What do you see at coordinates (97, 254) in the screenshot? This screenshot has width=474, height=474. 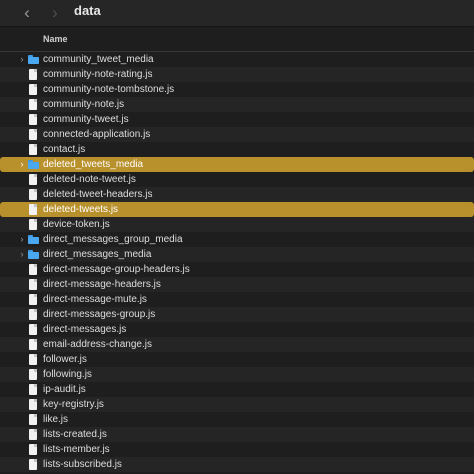 I see `file-name: direct_messages_media` at bounding box center [97, 254].